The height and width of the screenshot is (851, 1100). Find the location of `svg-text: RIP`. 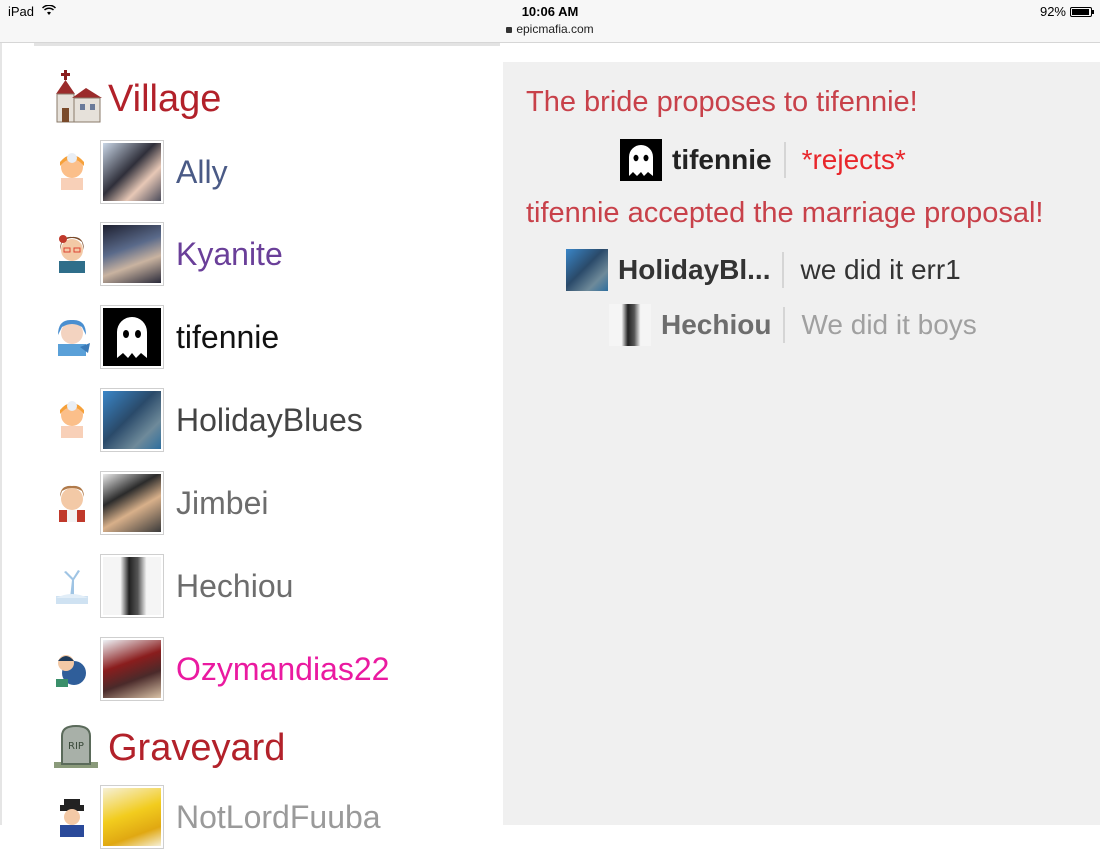

svg-text: RIP is located at coordinates (76, 746).